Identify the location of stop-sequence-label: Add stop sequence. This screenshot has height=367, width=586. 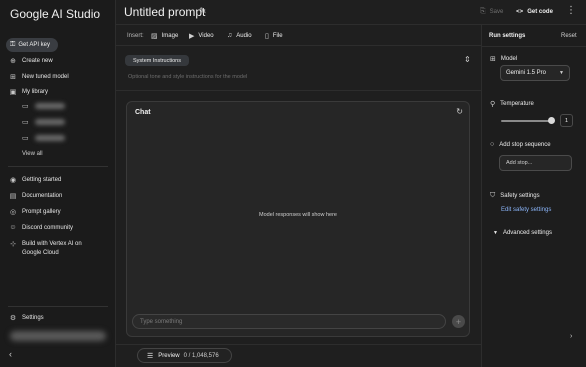
(525, 144).